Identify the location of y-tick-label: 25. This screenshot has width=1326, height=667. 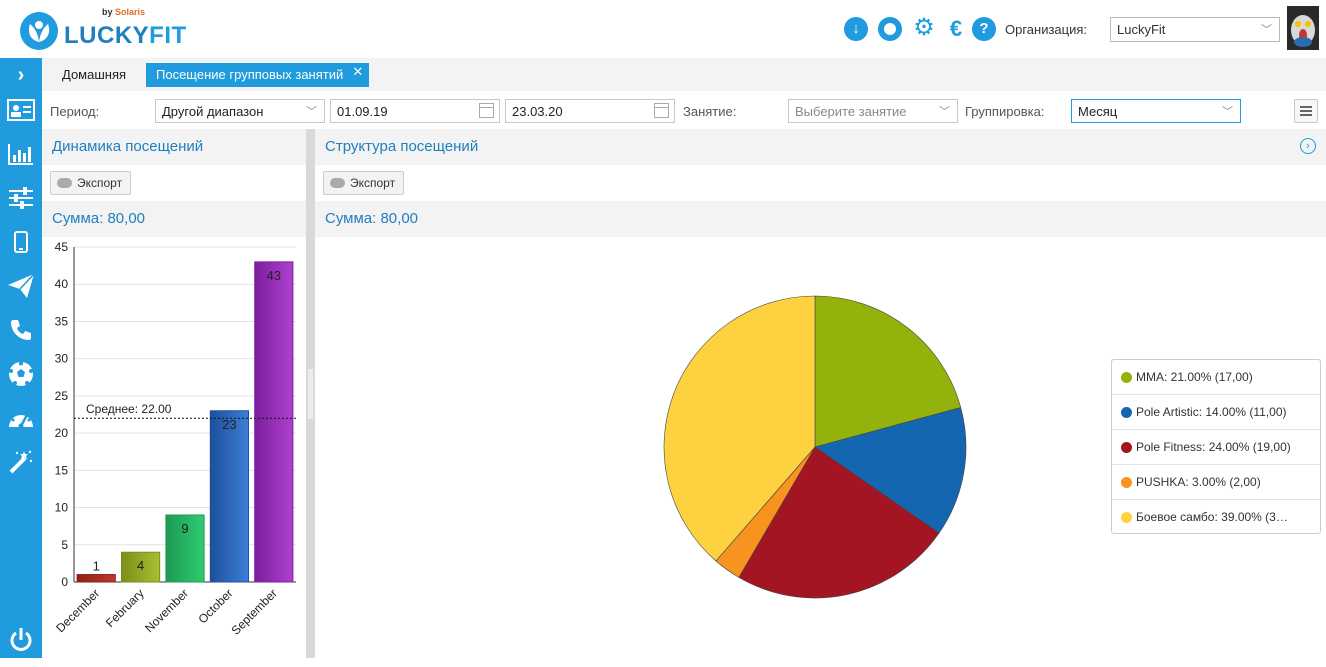
(62, 396).